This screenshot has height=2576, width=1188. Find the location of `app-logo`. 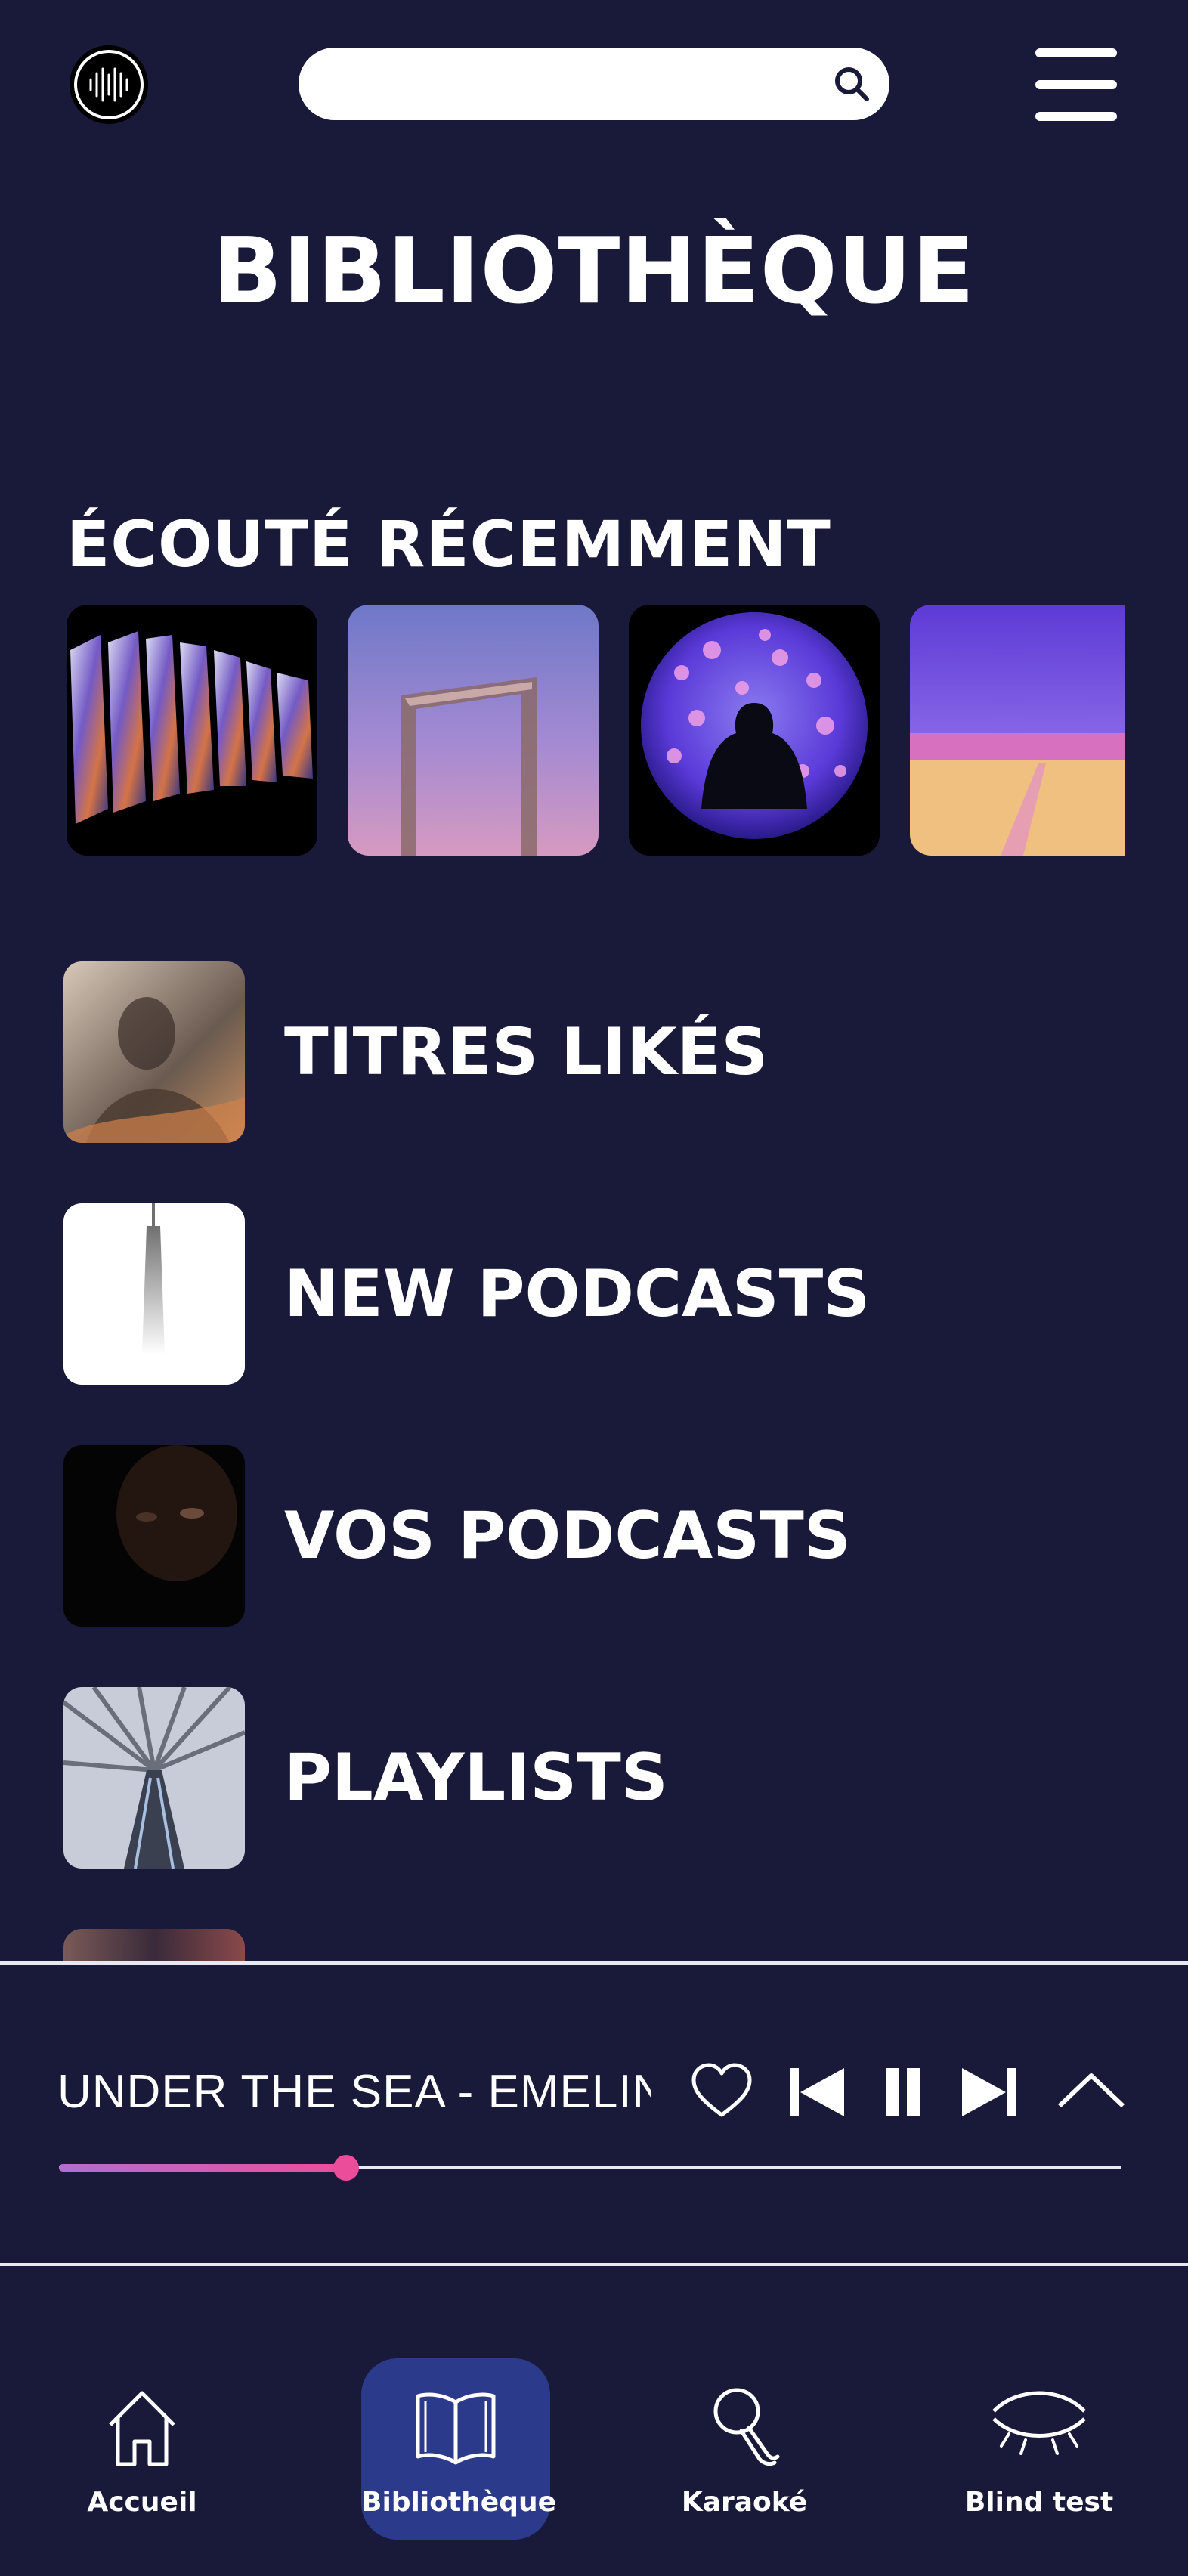

app-logo is located at coordinates (109, 84).